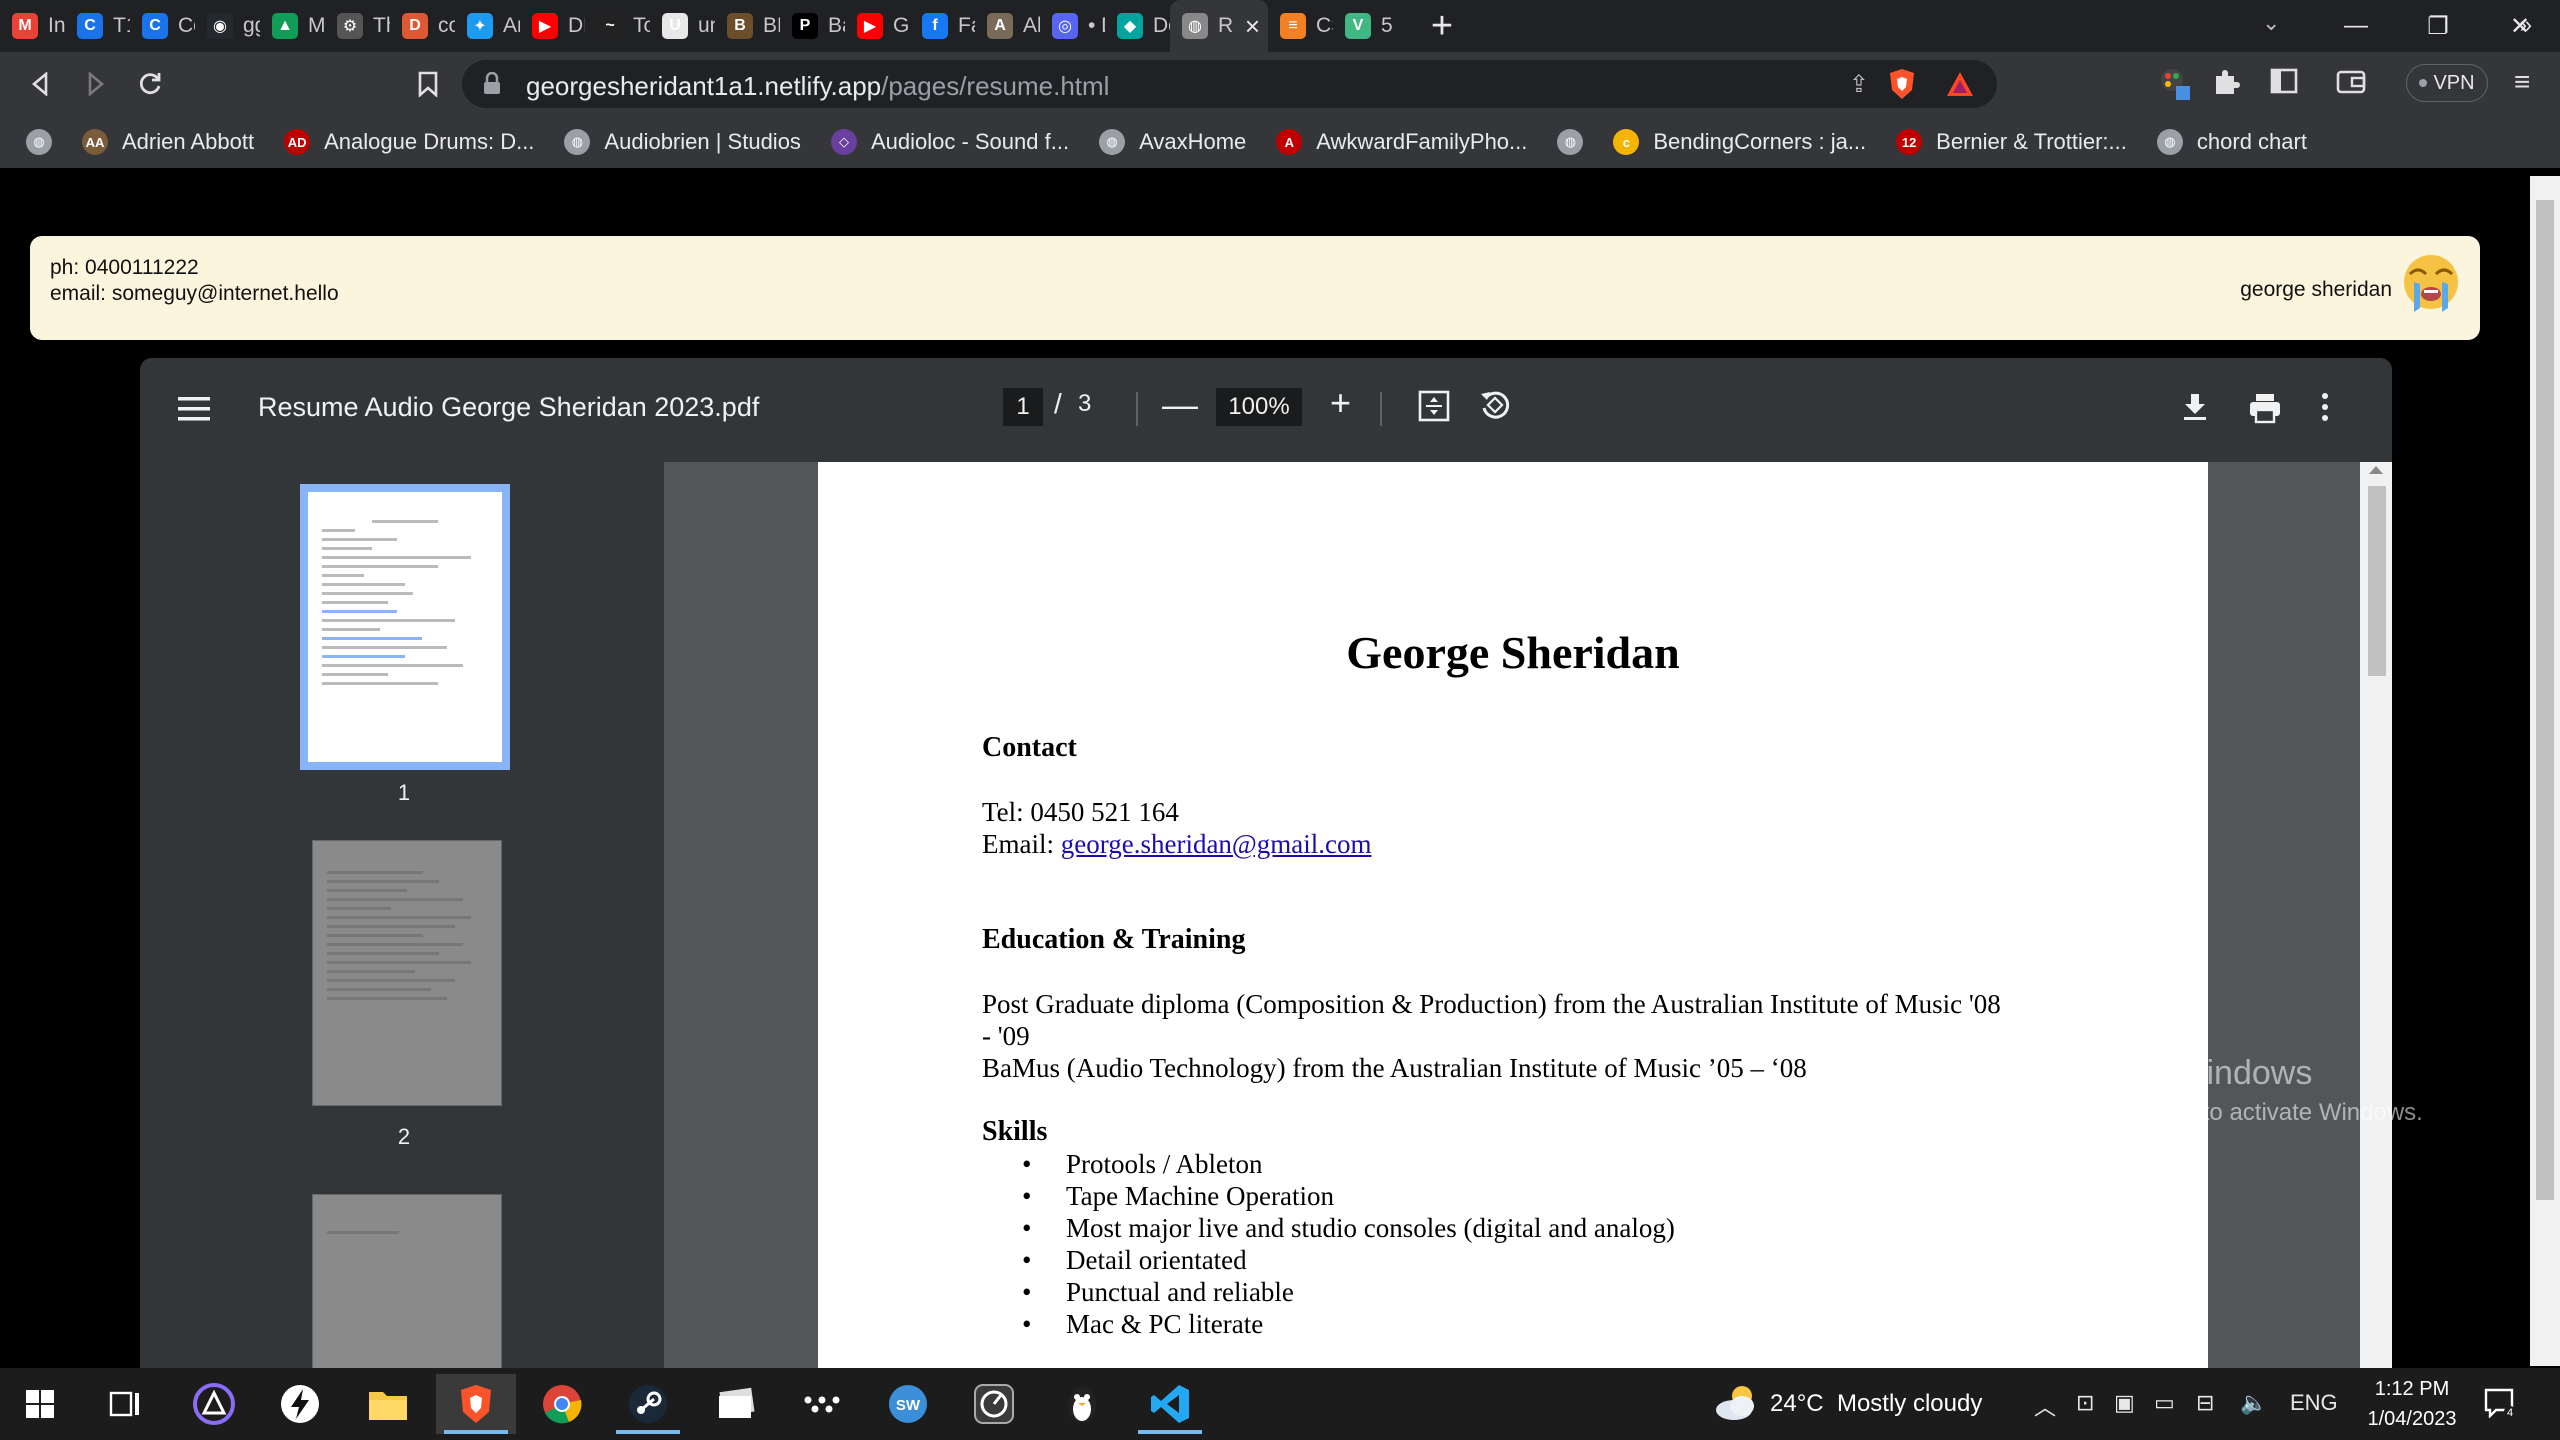 This screenshot has height=1440, width=2560. What do you see at coordinates (1216, 844) in the screenshot?
I see `email-link: george.sheridan@gmail.com` at bounding box center [1216, 844].